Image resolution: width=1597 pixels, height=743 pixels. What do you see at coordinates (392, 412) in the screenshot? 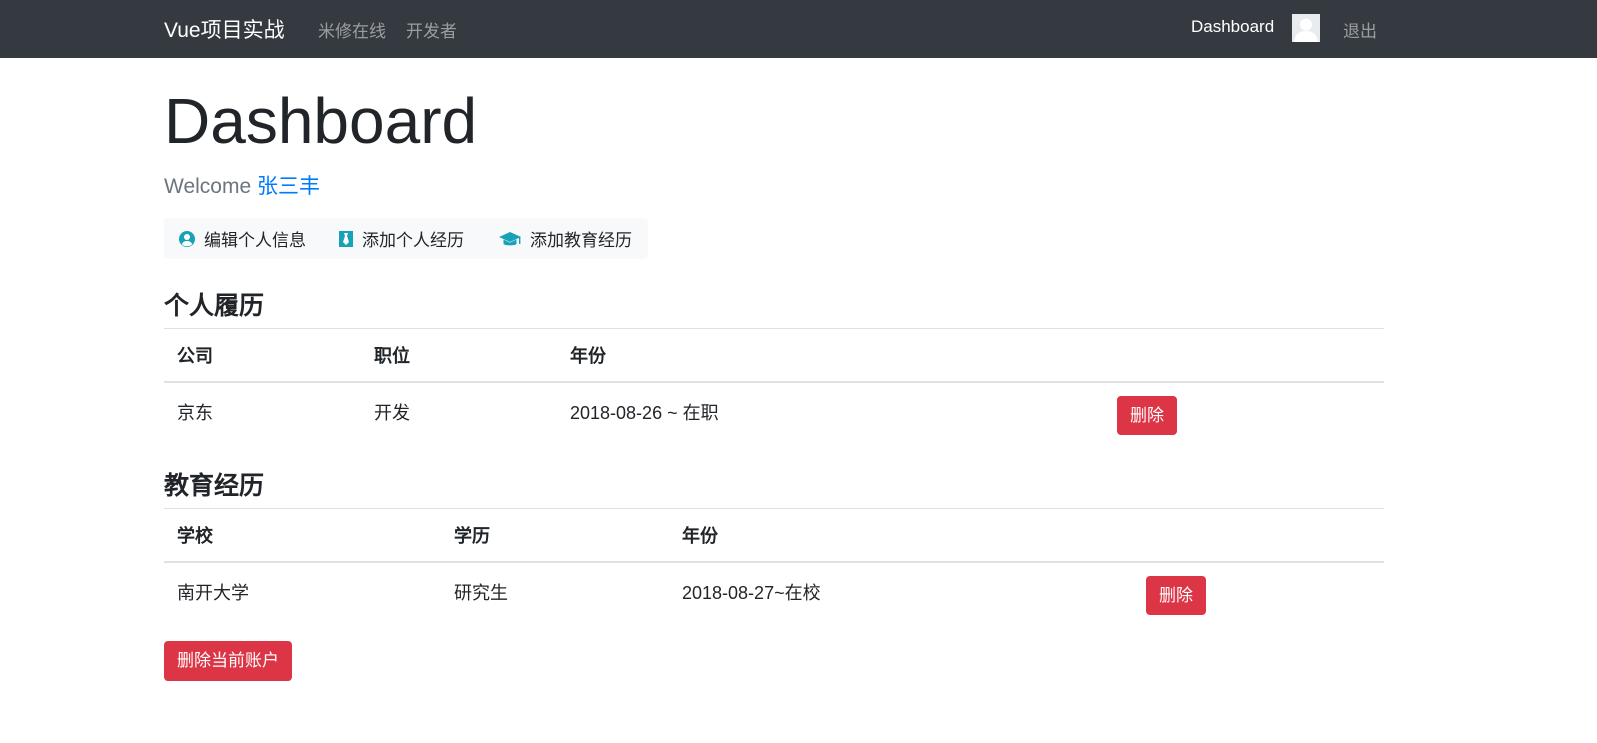
I see `position-cell: 开发` at bounding box center [392, 412].